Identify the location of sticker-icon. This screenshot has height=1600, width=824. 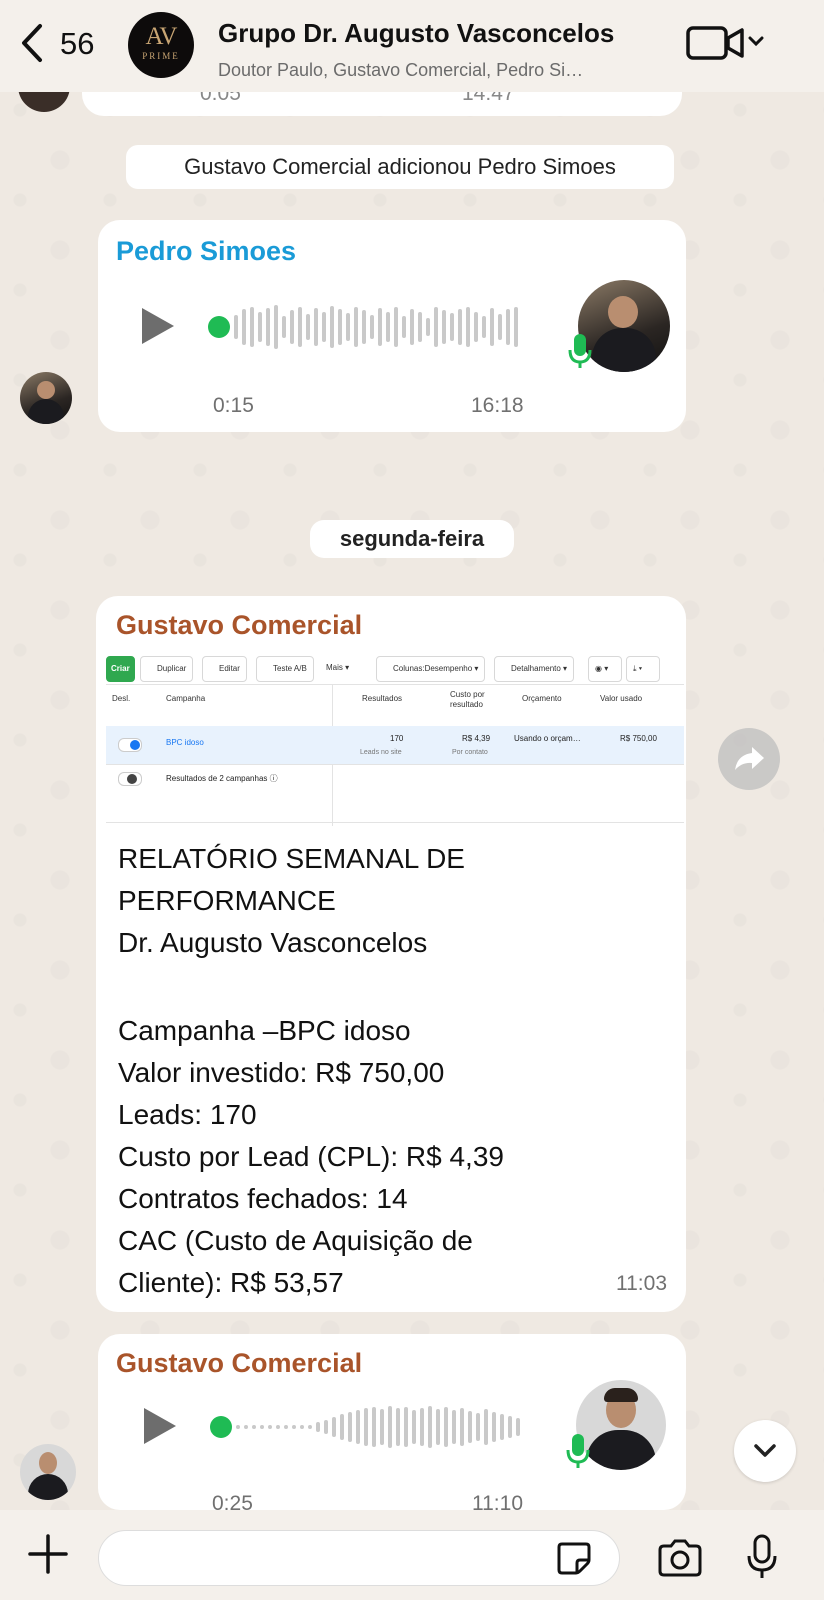
(574, 1558).